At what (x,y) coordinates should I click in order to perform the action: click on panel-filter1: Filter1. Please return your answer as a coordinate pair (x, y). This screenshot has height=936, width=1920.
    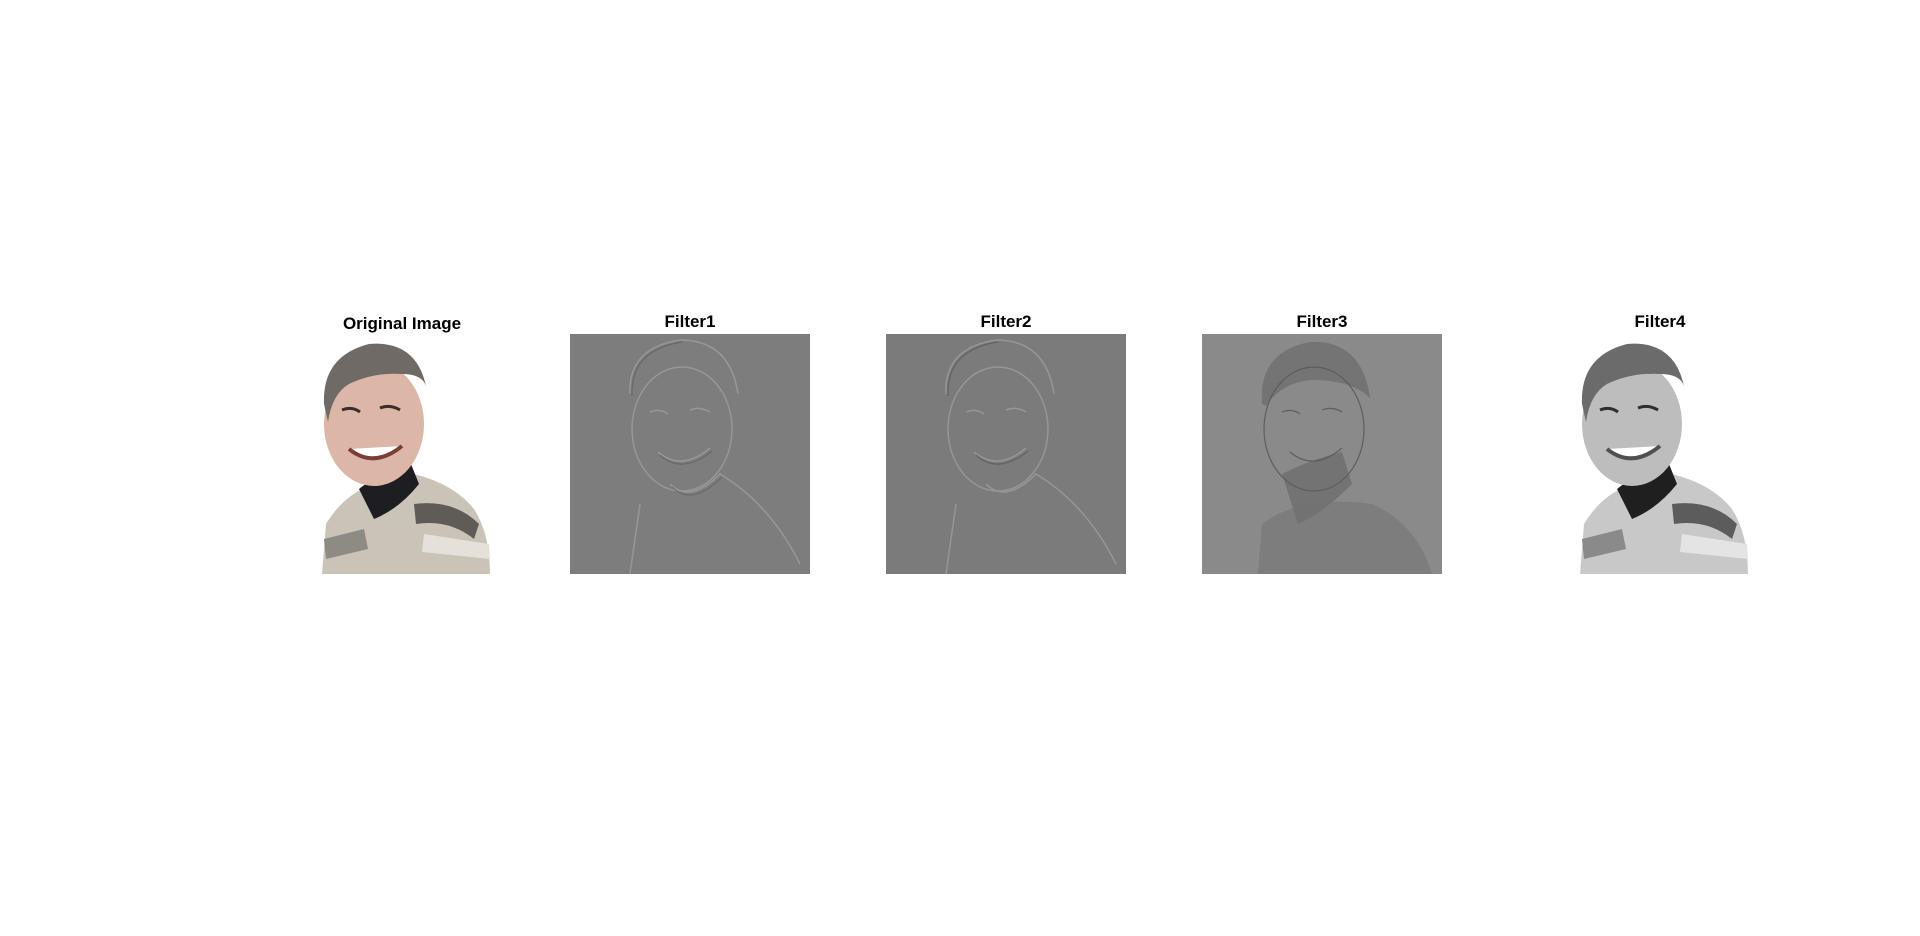
    Looking at the image, I should click on (690, 441).